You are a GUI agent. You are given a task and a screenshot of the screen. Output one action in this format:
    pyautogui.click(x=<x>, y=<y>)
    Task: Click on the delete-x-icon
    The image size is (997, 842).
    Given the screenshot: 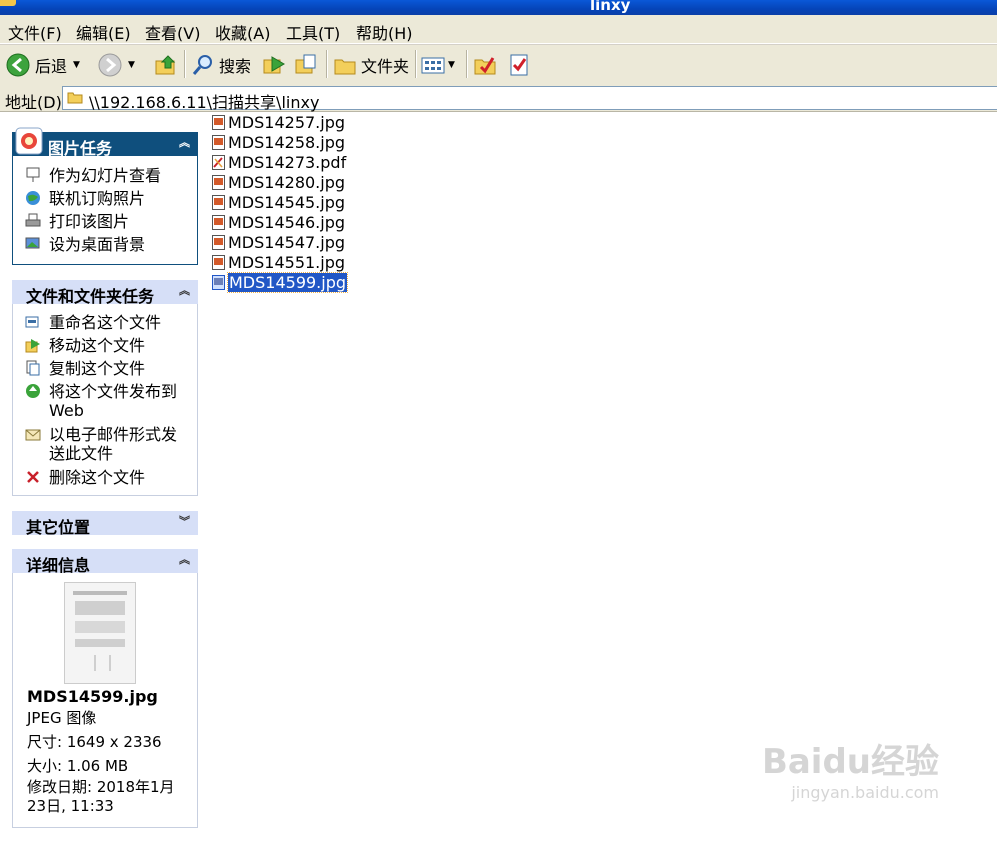 What is the action you would take?
    pyautogui.click(x=33, y=477)
    